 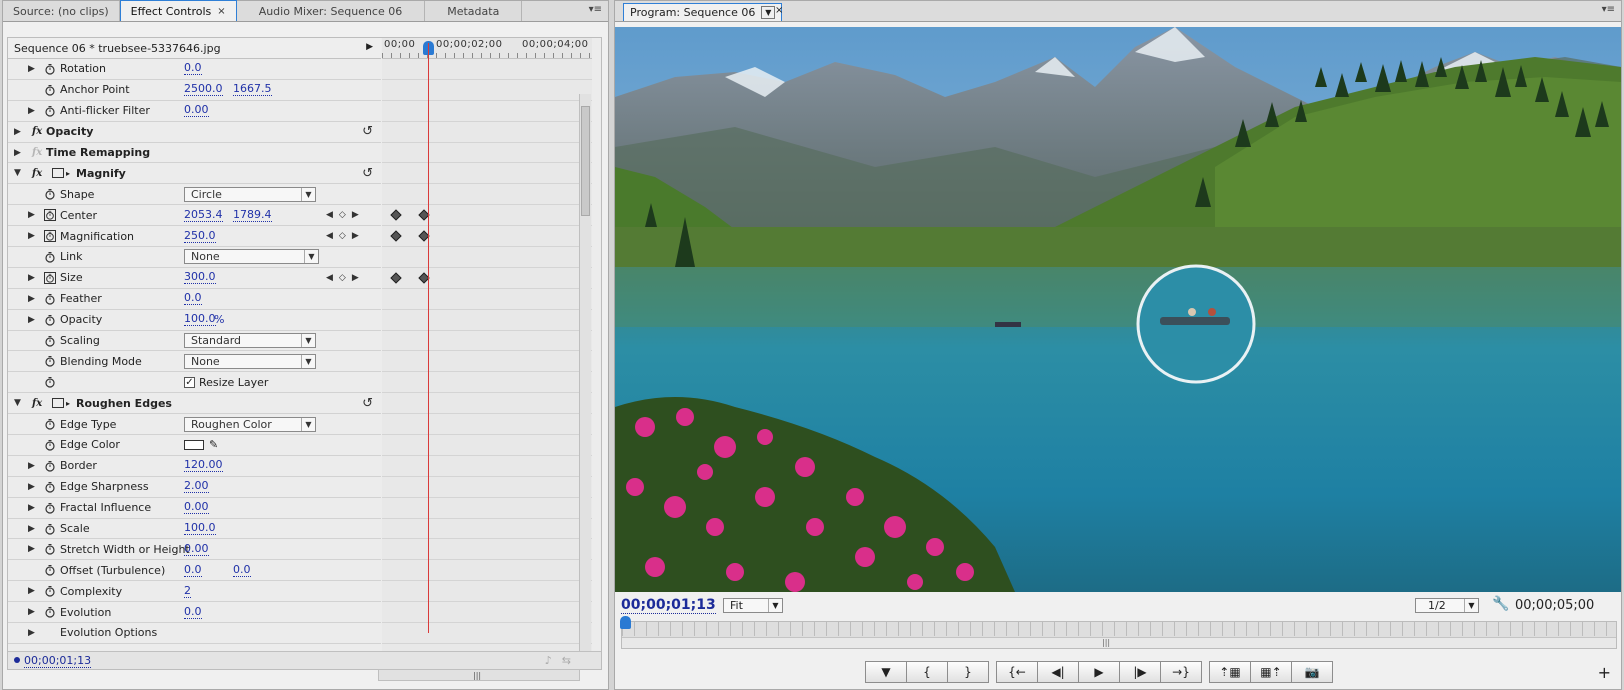 I want to click on playback-resolution-dropdown: 1/2 ▼, so click(x=1447, y=605).